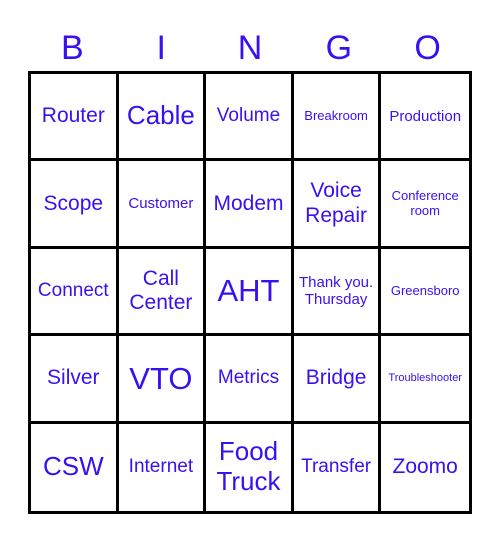 The width and height of the screenshot is (501, 544). I want to click on header-letter-b: B, so click(72, 47).